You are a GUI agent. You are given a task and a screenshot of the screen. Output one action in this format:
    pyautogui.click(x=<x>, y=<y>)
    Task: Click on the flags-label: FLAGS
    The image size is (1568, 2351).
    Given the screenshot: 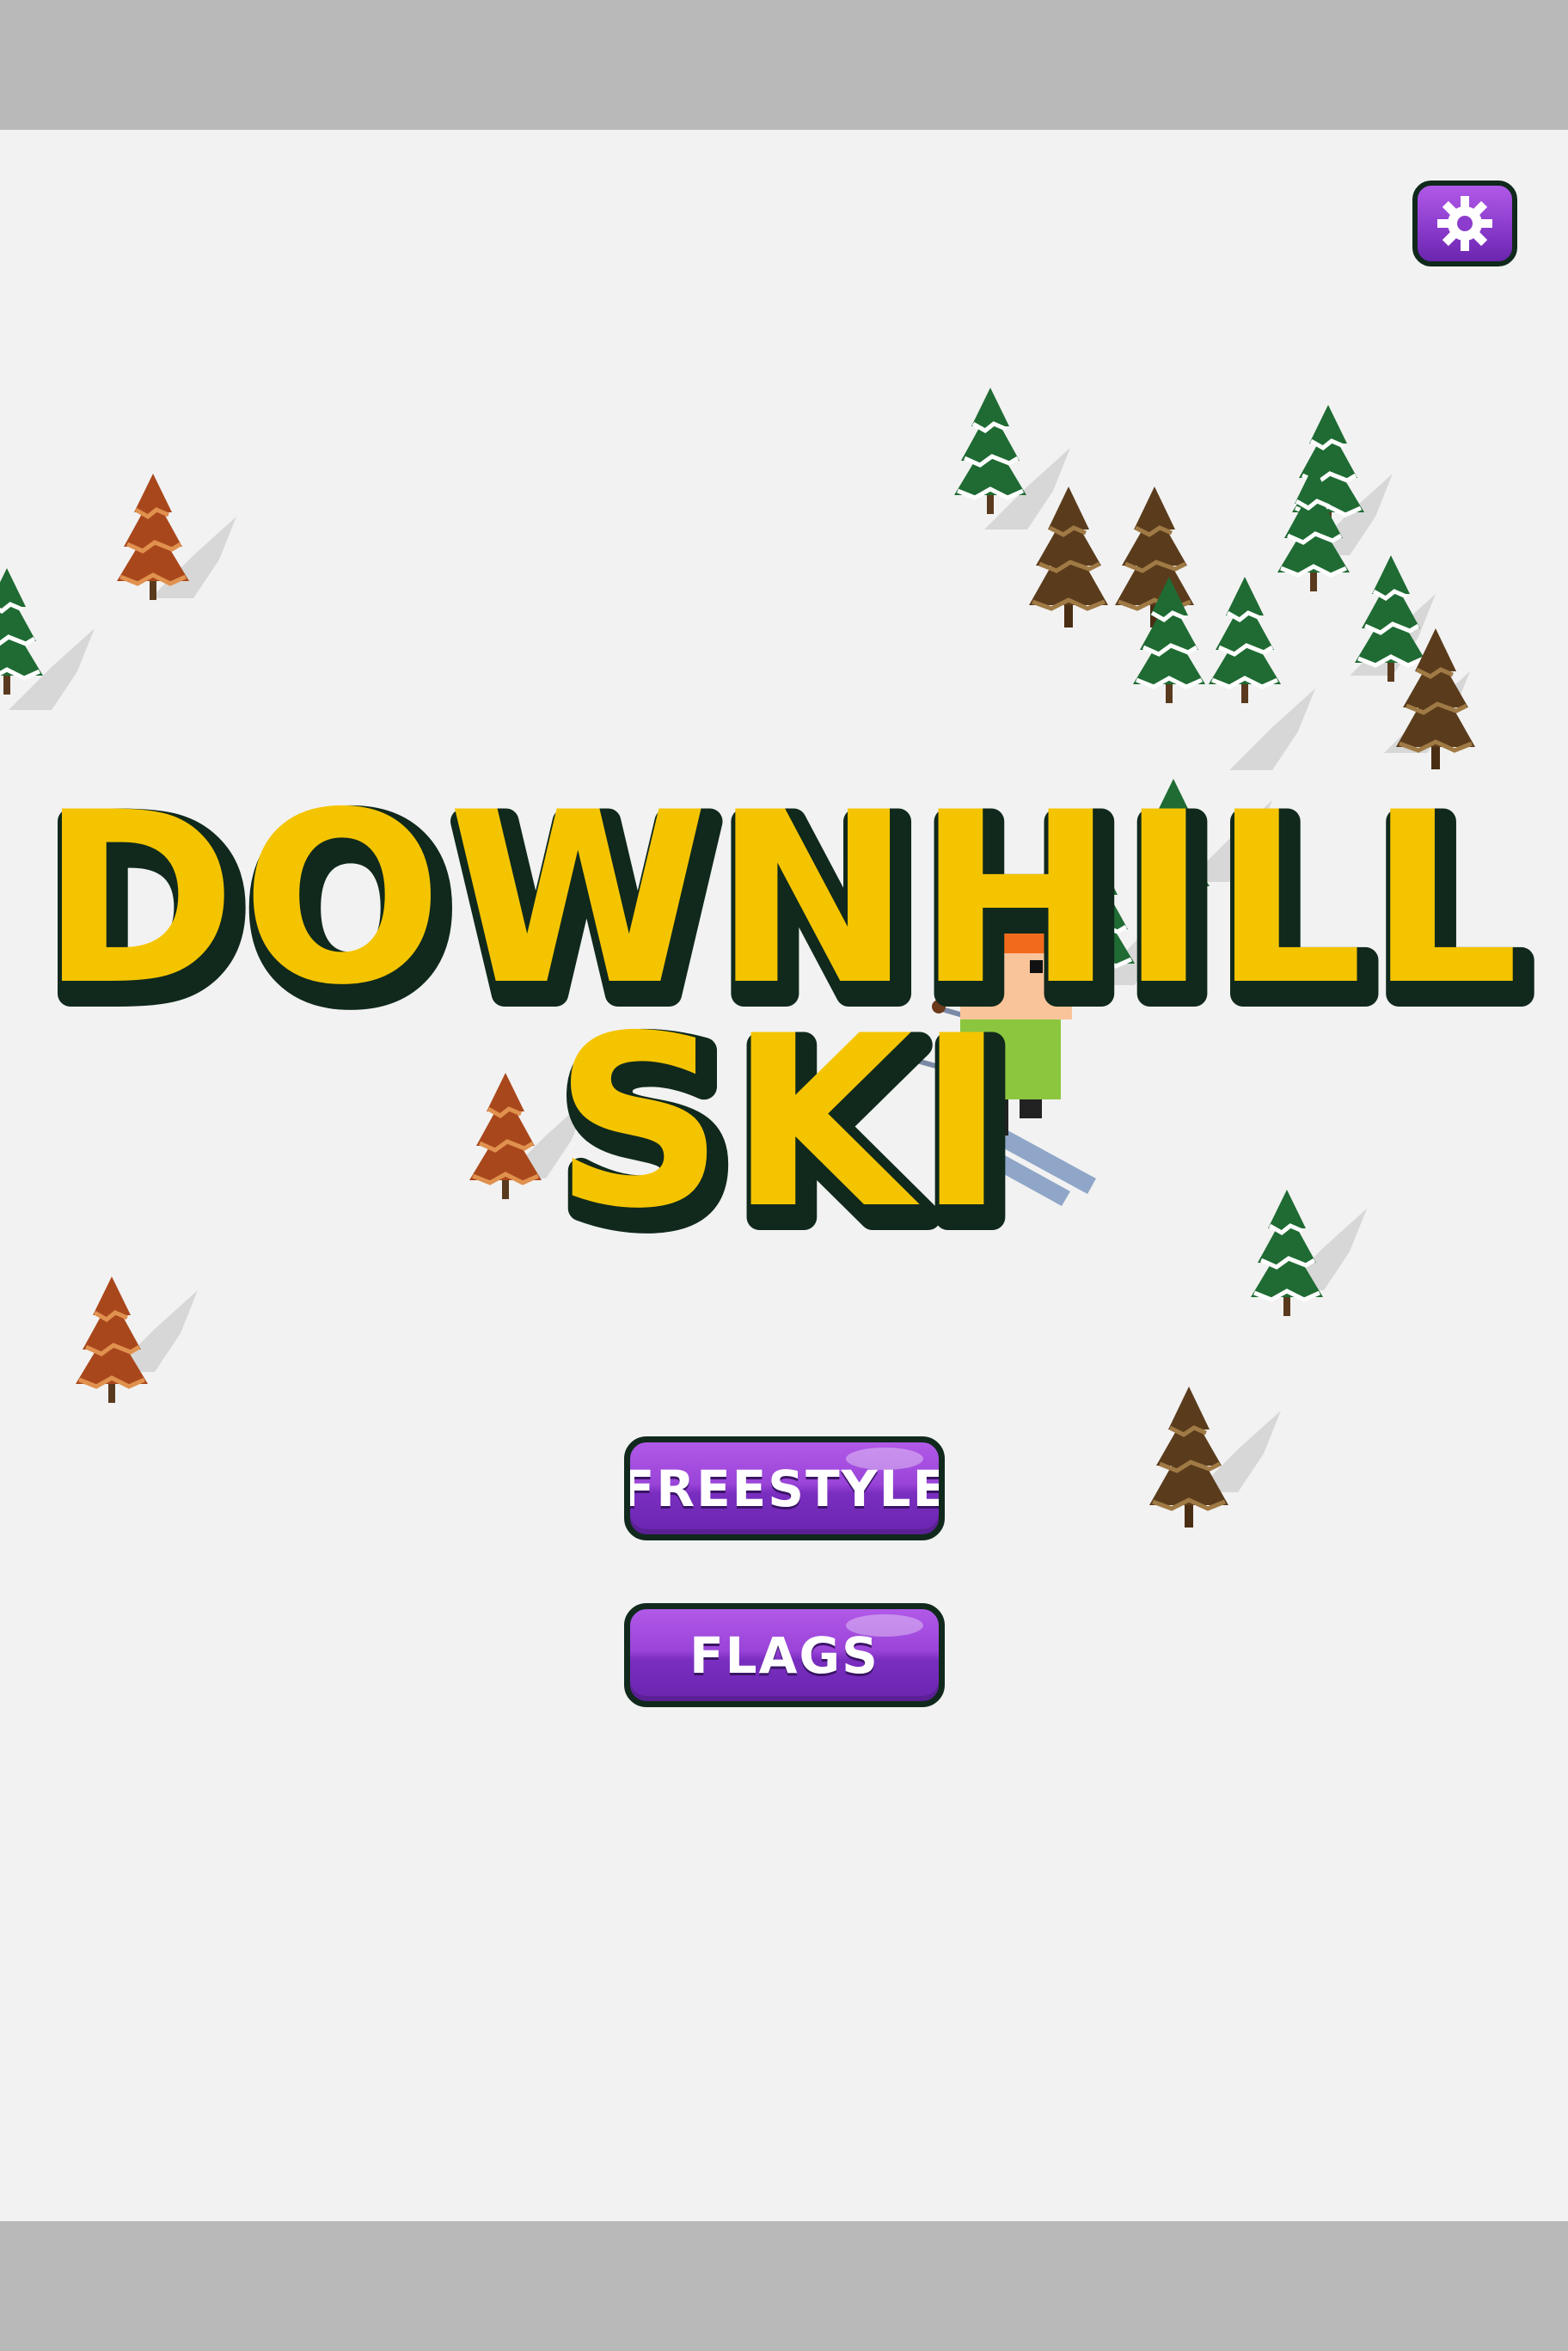 What is the action you would take?
    pyautogui.click(x=784, y=1655)
    